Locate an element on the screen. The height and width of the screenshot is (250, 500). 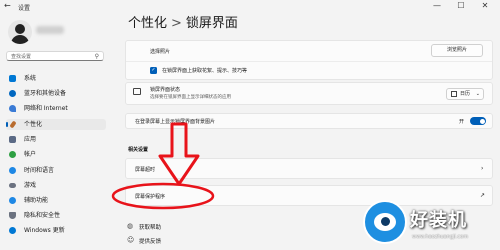
watermark-text: 好装机 is located at coordinates (438, 220).